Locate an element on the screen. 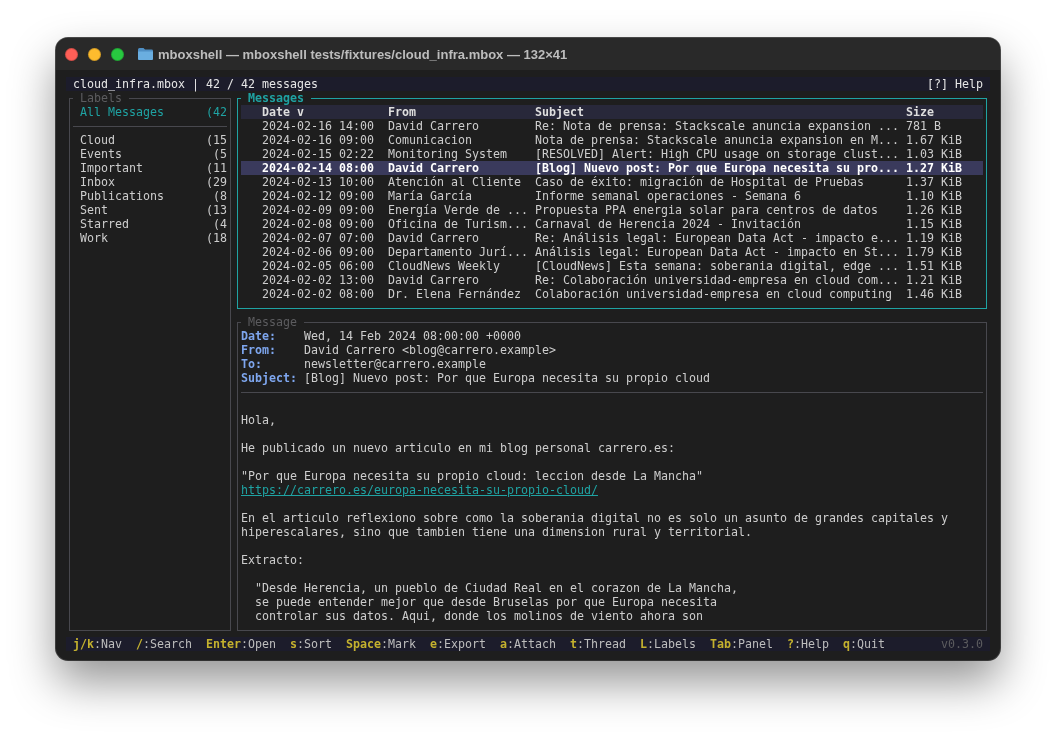 This screenshot has width=1056, height=735. date-cell: 2024-02-16 14:00 is located at coordinates (318, 126).